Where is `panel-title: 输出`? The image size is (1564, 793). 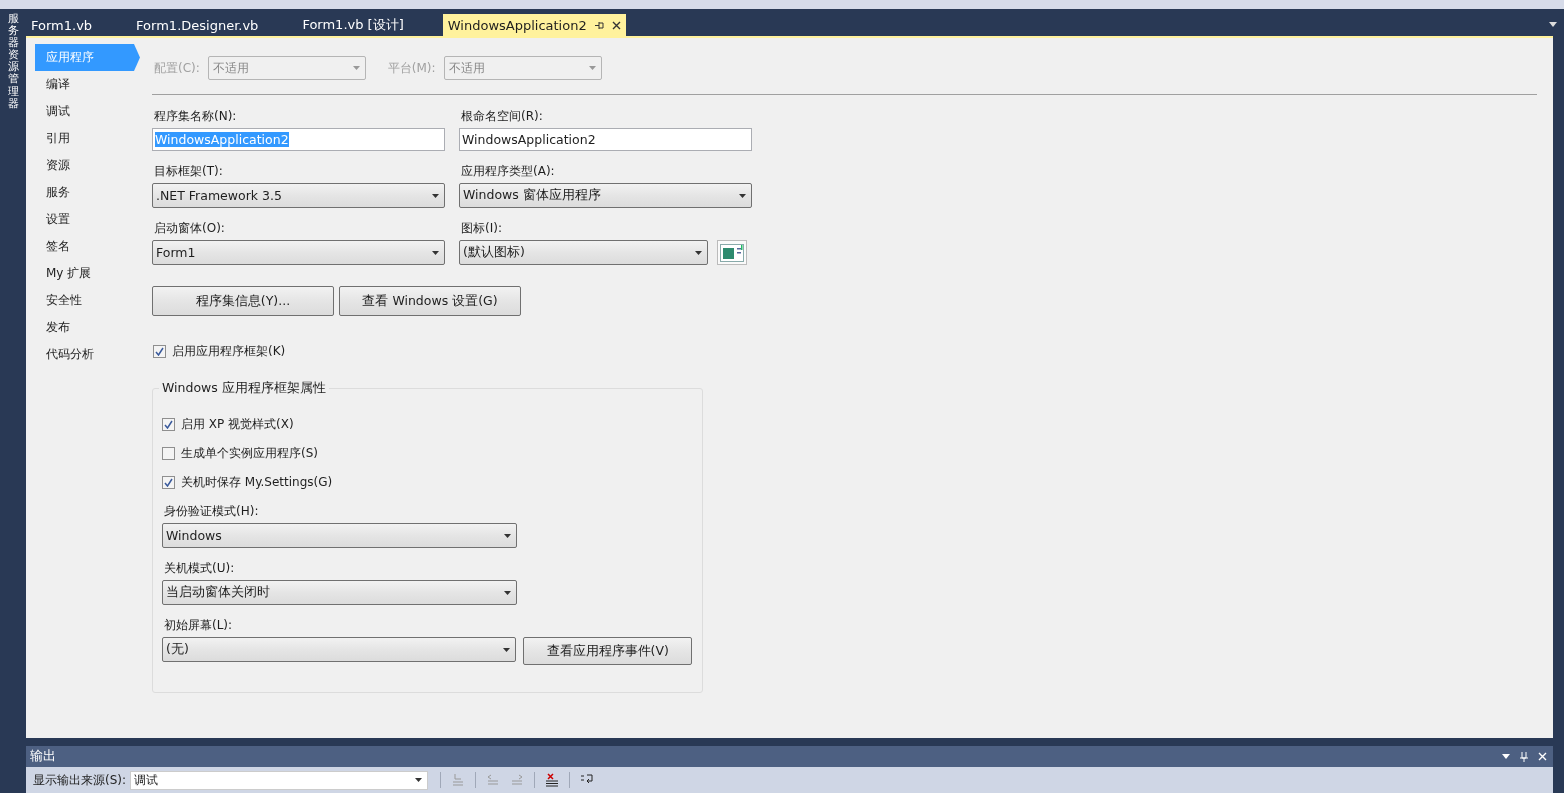 panel-title: 输出 is located at coordinates (43, 756).